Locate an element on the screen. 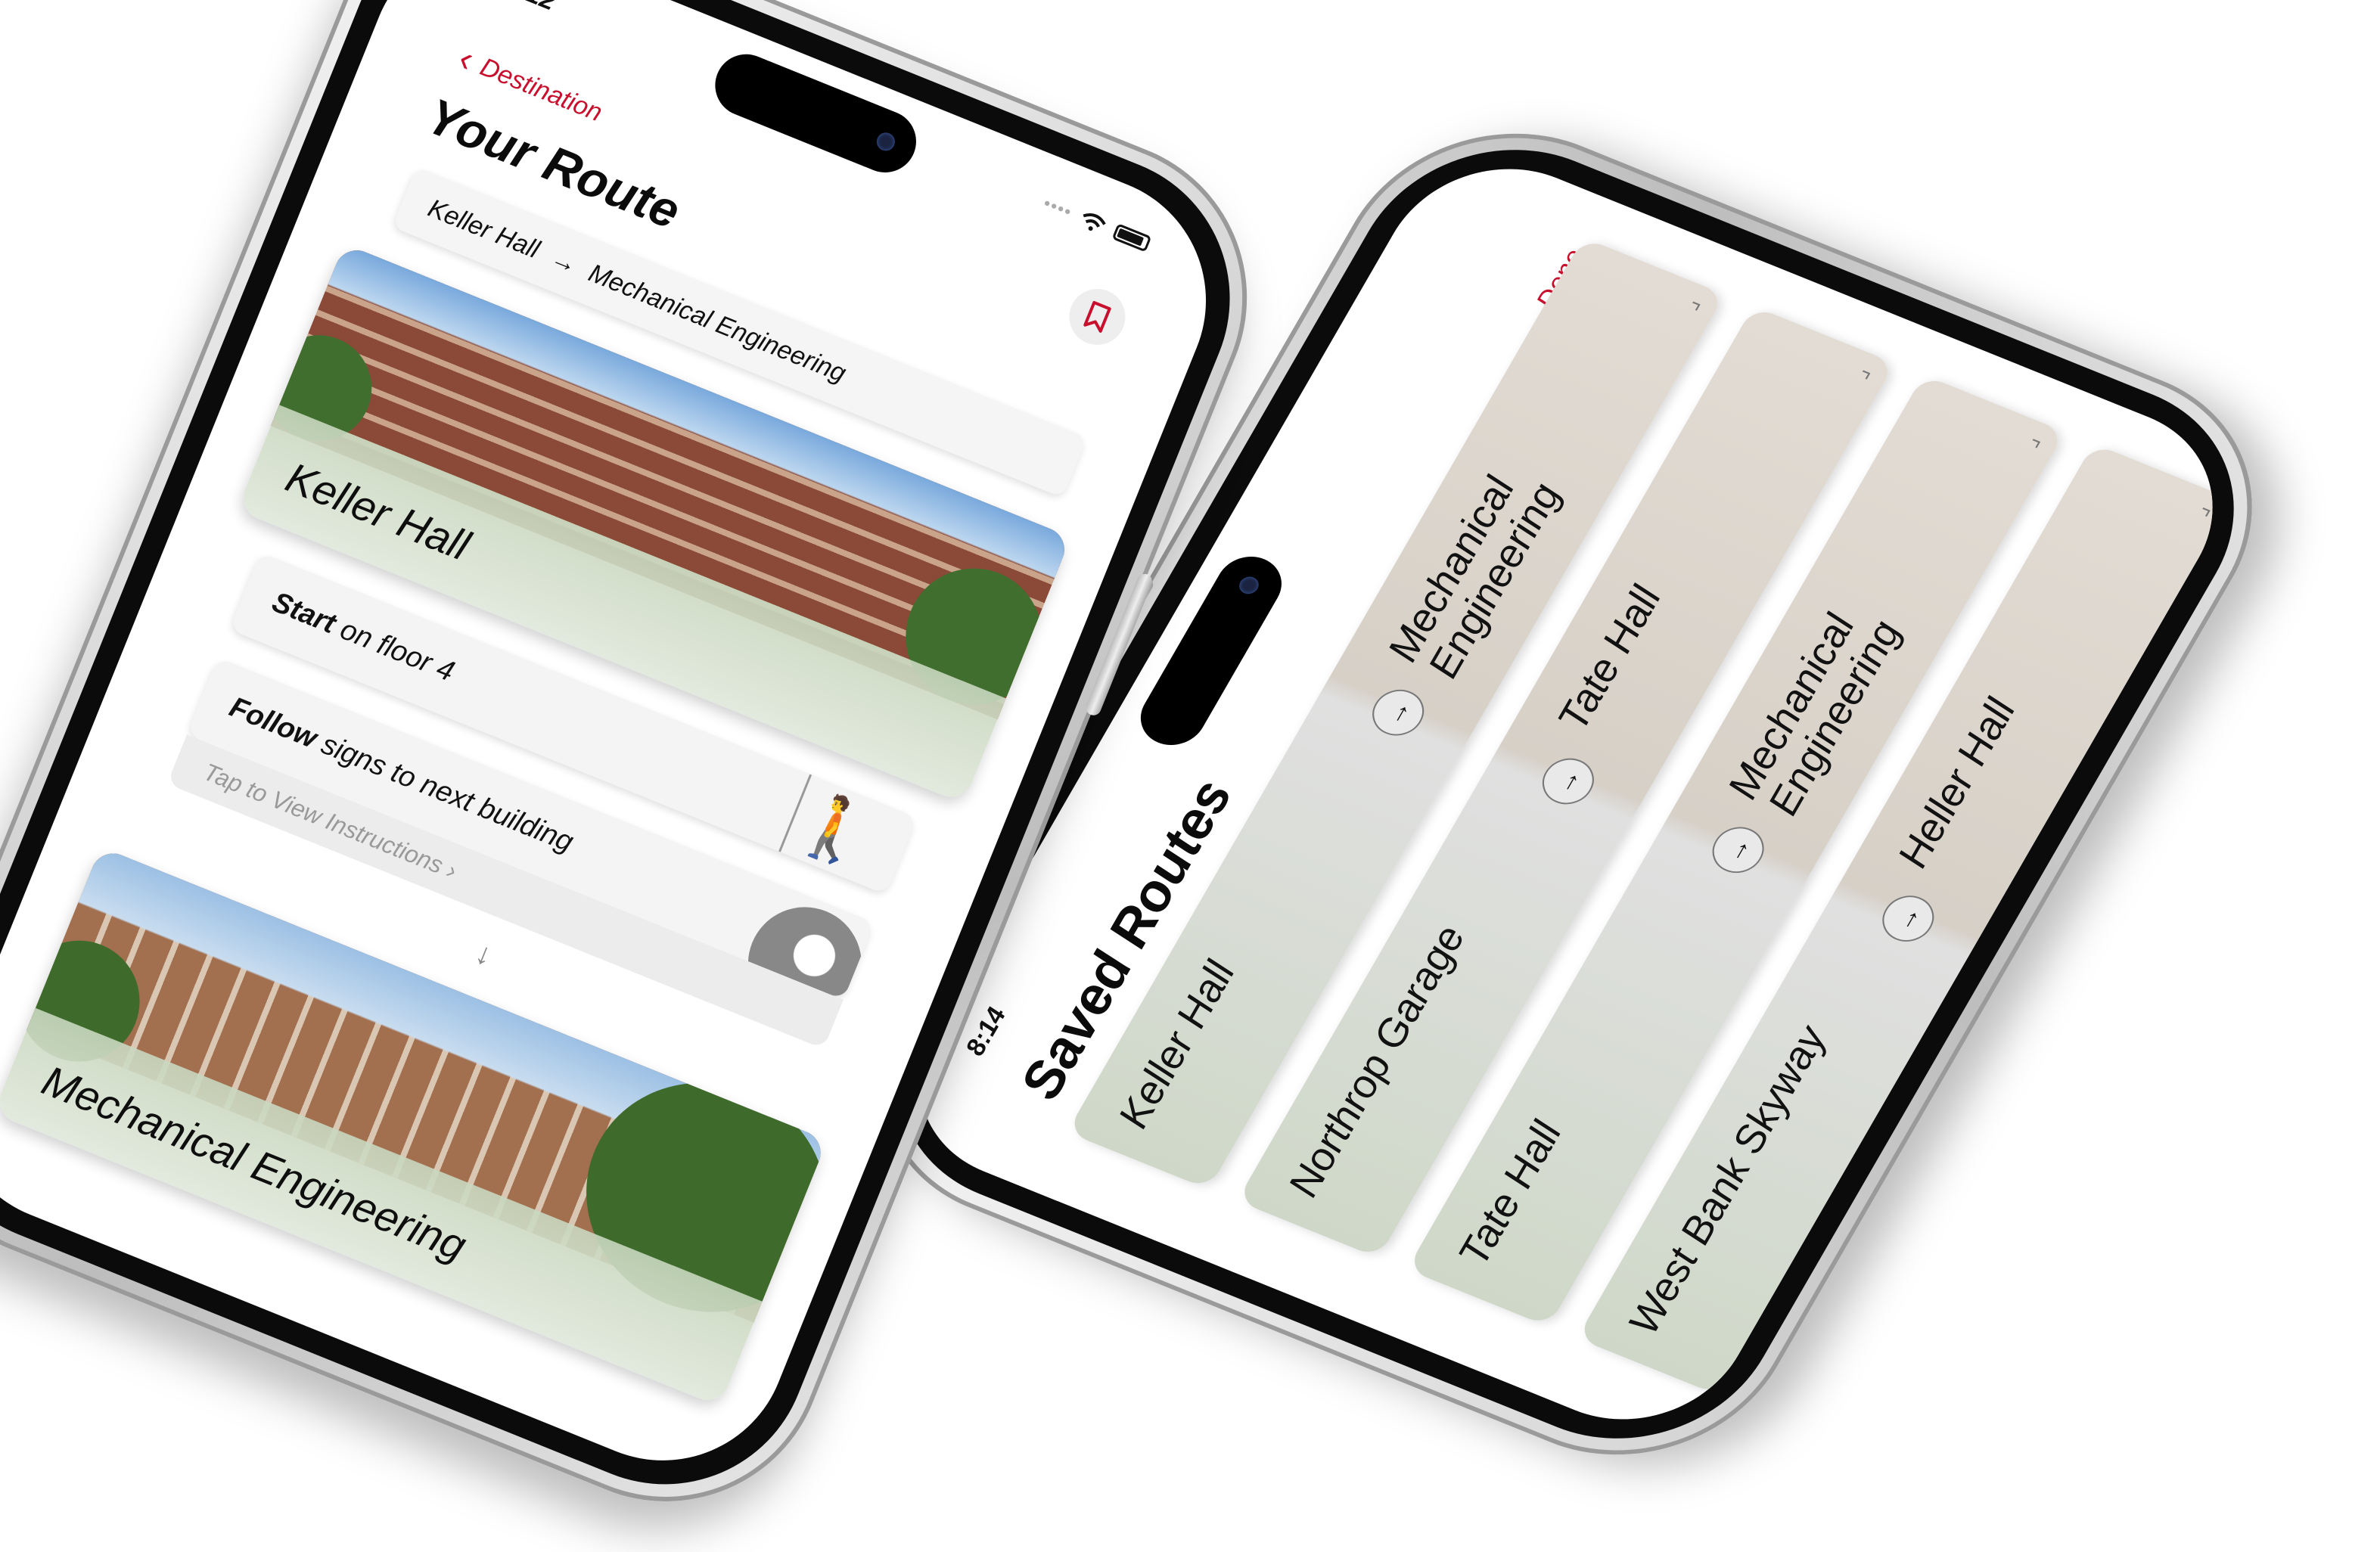 This screenshot has width=2380, height=1552. status-time: 8:12 is located at coordinates (530, 8).